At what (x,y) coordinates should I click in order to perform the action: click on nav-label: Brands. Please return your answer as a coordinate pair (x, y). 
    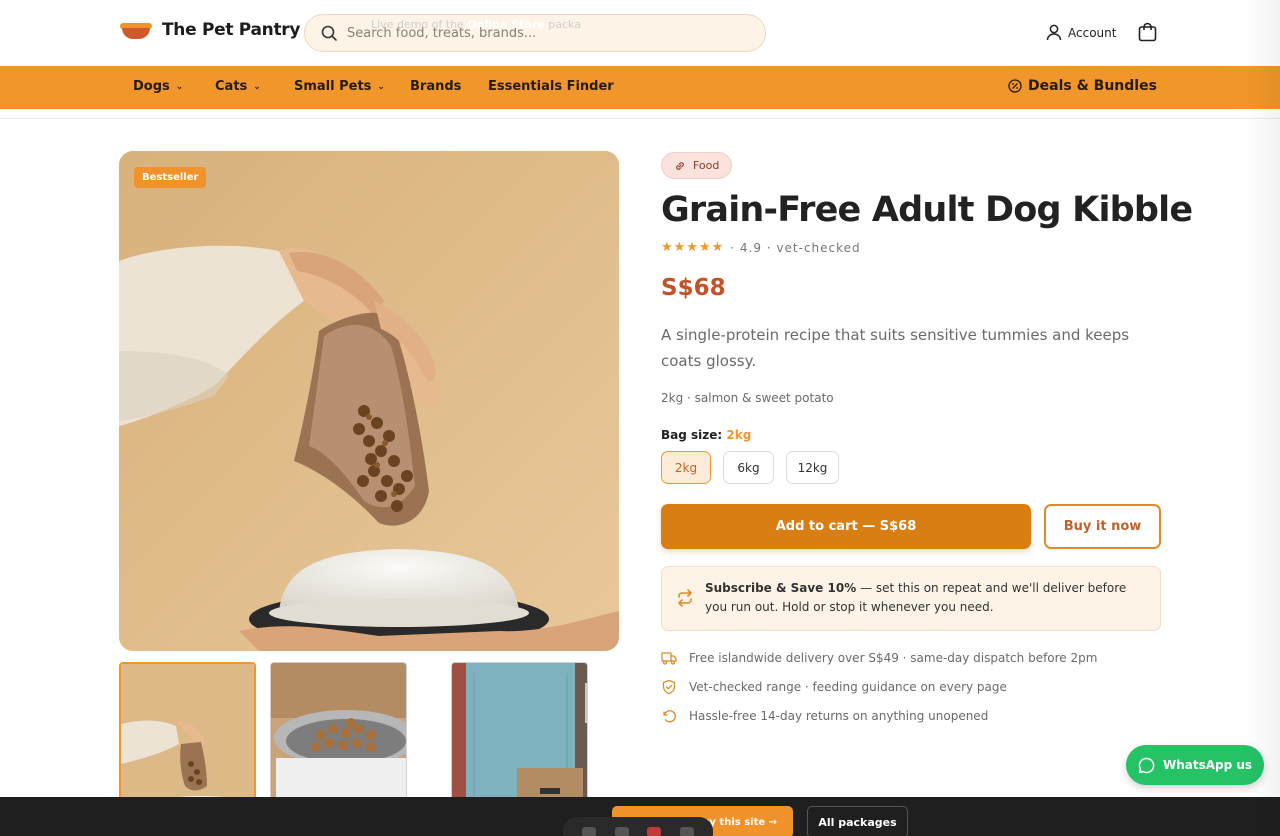
    Looking at the image, I should click on (436, 86).